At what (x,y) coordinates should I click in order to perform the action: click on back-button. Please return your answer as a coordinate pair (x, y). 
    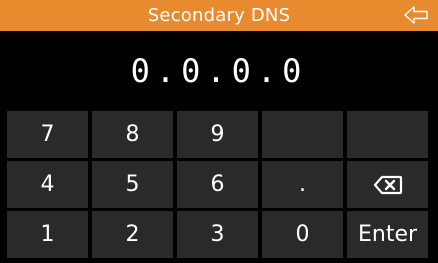
    Looking at the image, I should click on (416, 15).